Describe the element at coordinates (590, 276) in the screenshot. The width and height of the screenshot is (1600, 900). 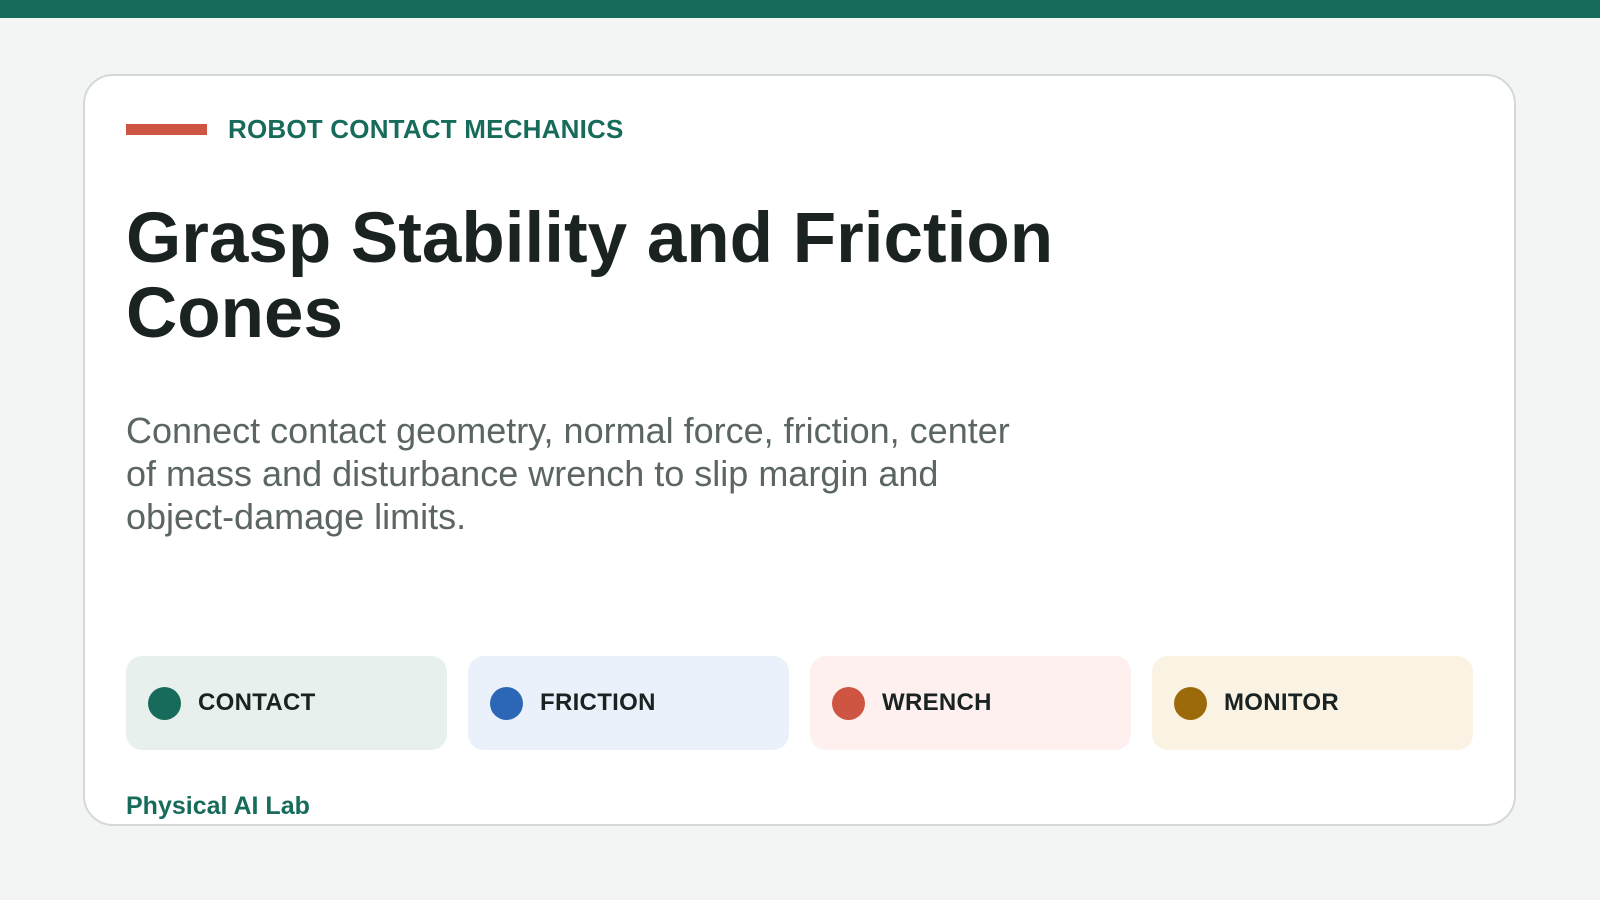
I see `page-title: Grasp Stability and Friction Cones` at that location.